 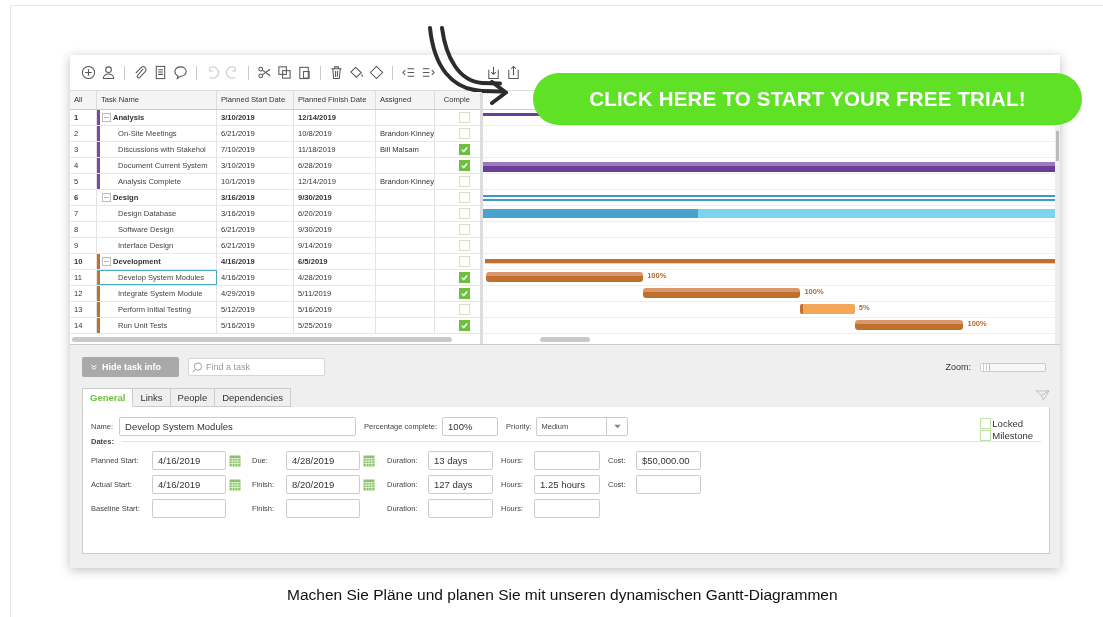 I want to click on double-chevron-icon, so click(x=94, y=367).